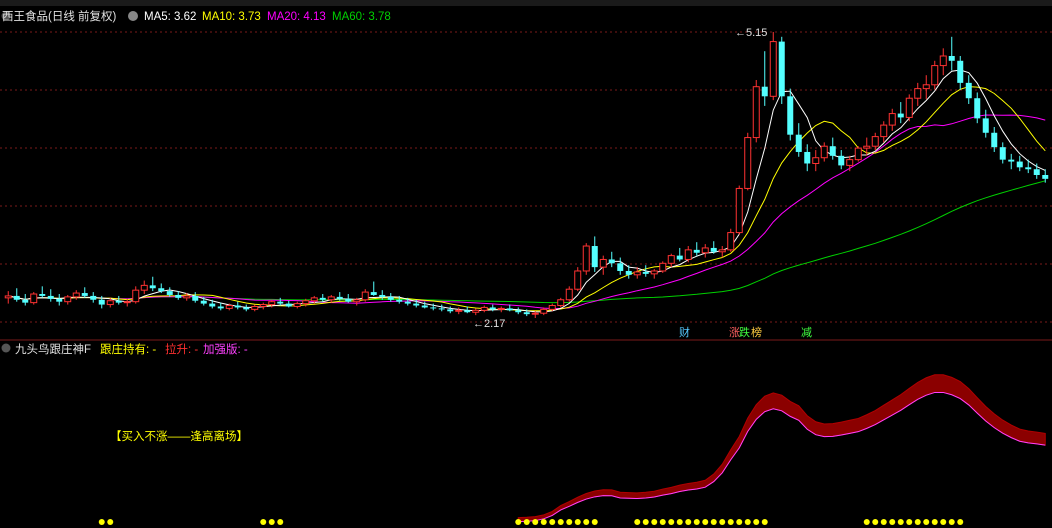  I want to click on indicator-band, so click(781, 448).